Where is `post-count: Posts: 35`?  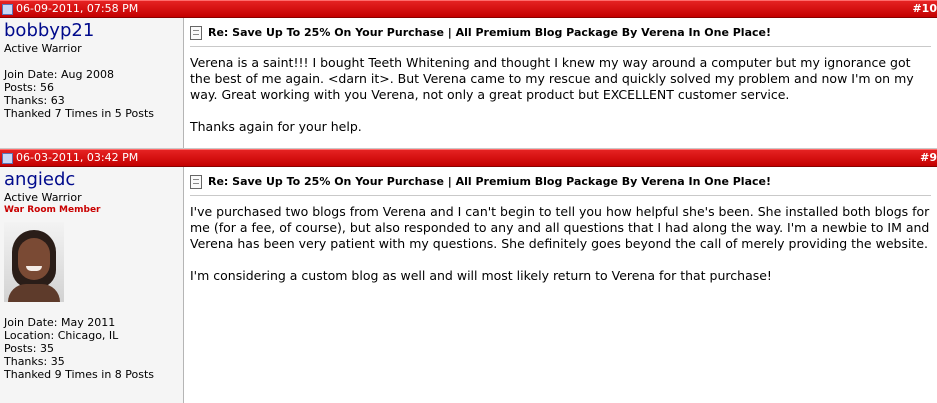
post-count: Posts: 35 is located at coordinates (29, 348).